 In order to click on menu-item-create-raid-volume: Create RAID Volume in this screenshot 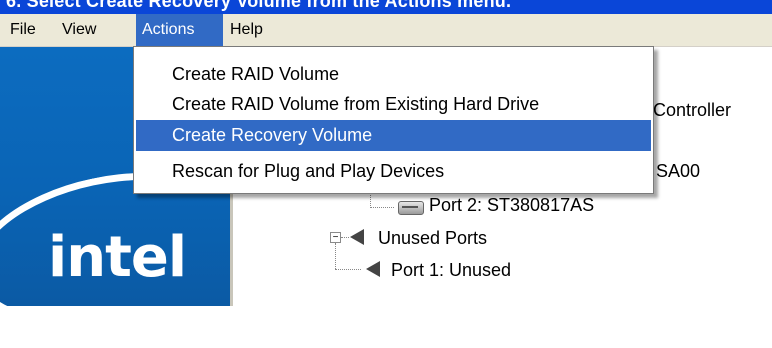, I will do `click(393, 74)`.